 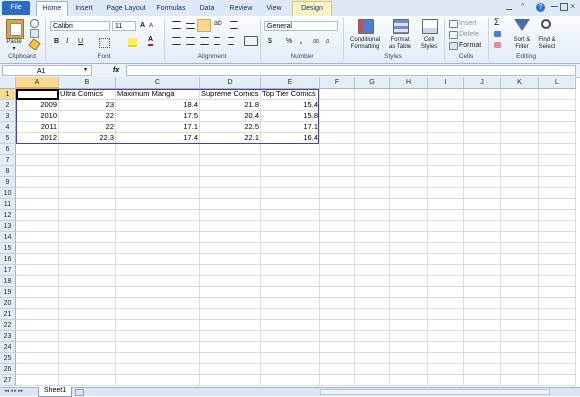 What do you see at coordinates (230, 160) in the screenshot?
I see `cell-d7` at bounding box center [230, 160].